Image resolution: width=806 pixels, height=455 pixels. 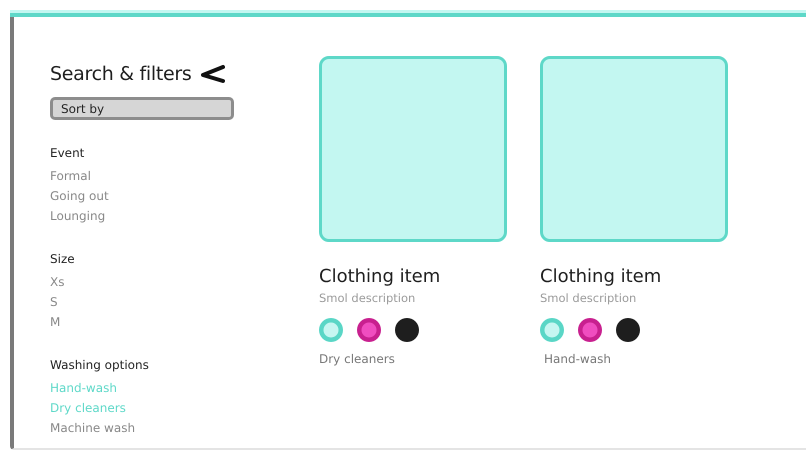 I want to click on filter-heading: Event, so click(x=68, y=153).